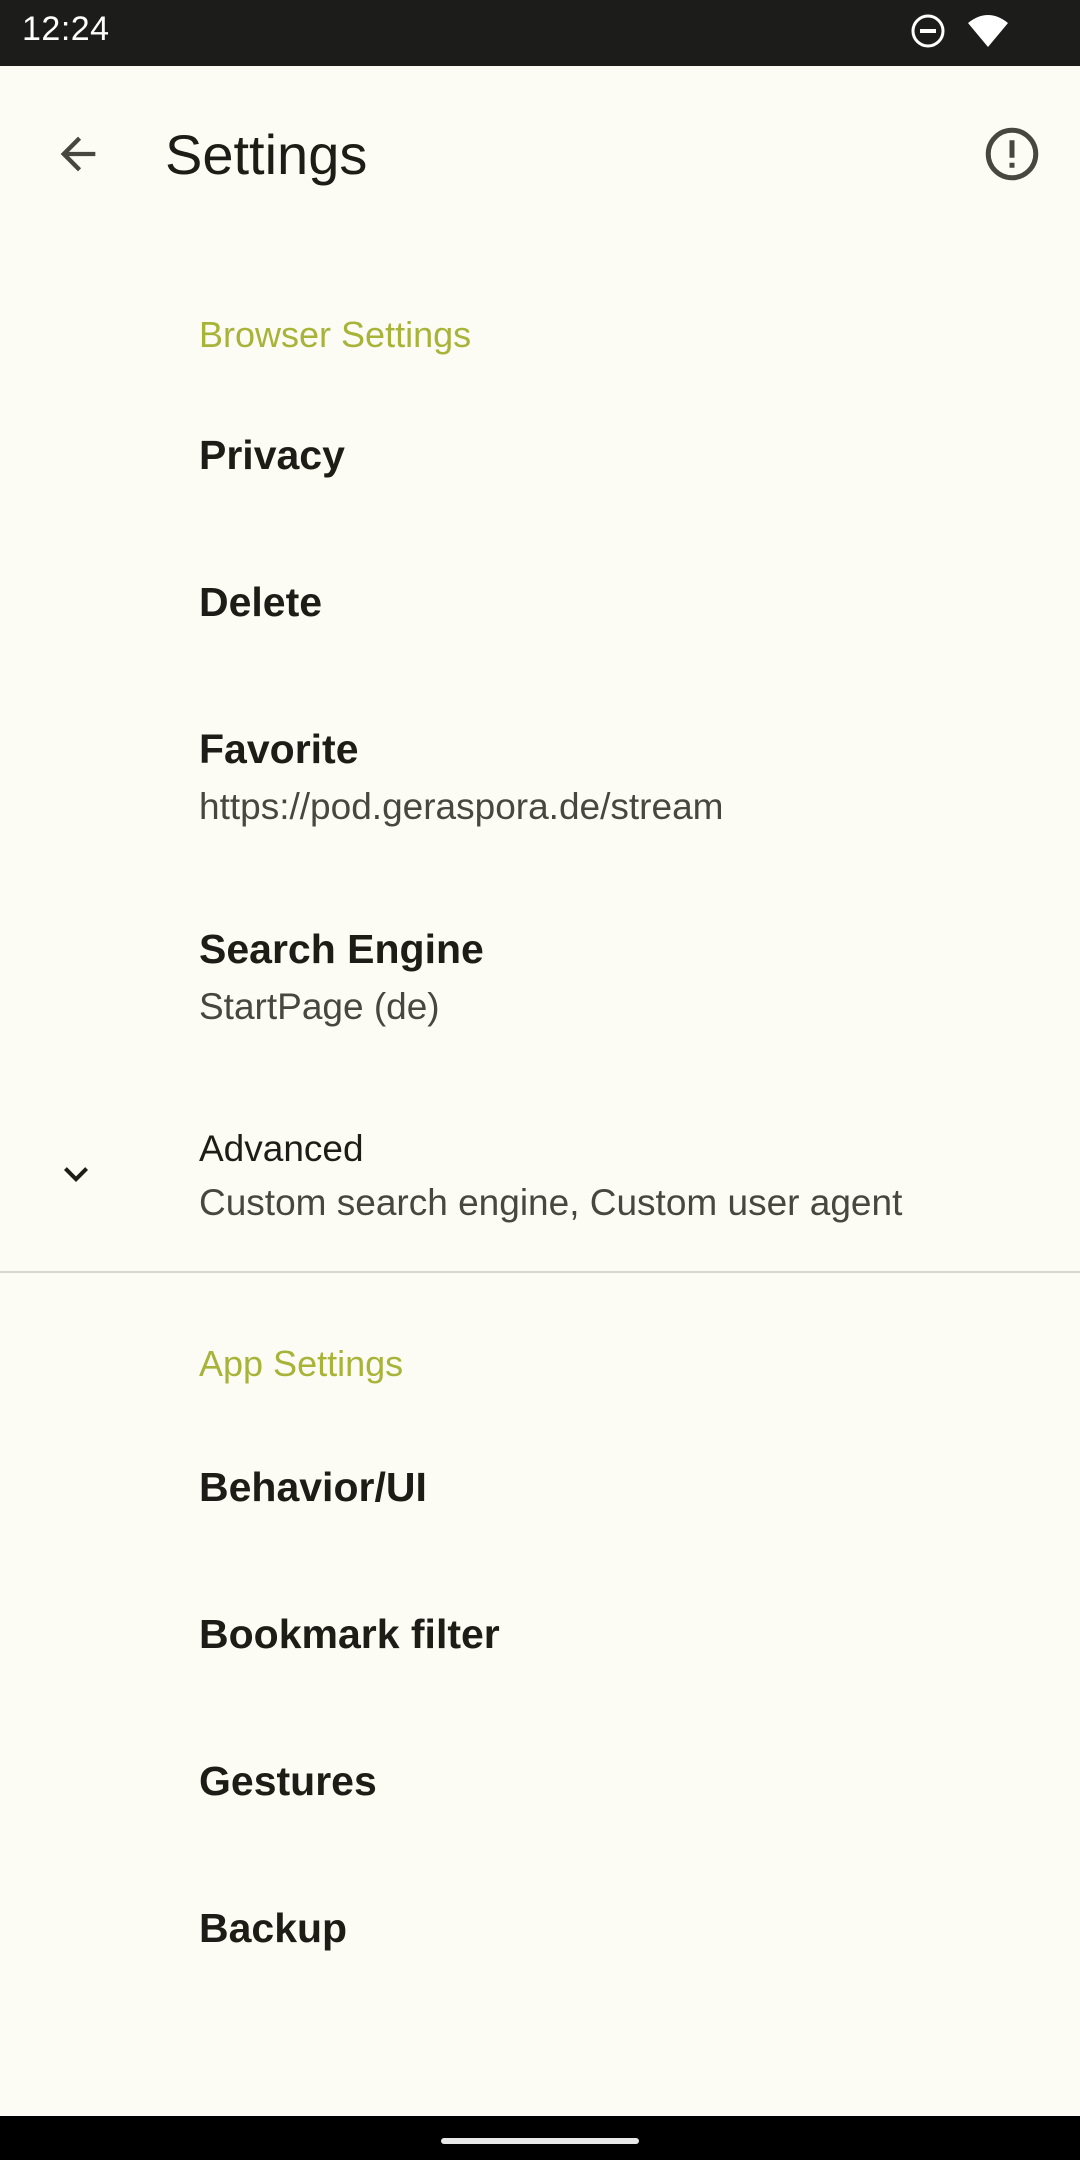 The width and height of the screenshot is (1080, 2160). What do you see at coordinates (261, 602) in the screenshot?
I see `pref-title: Delete` at bounding box center [261, 602].